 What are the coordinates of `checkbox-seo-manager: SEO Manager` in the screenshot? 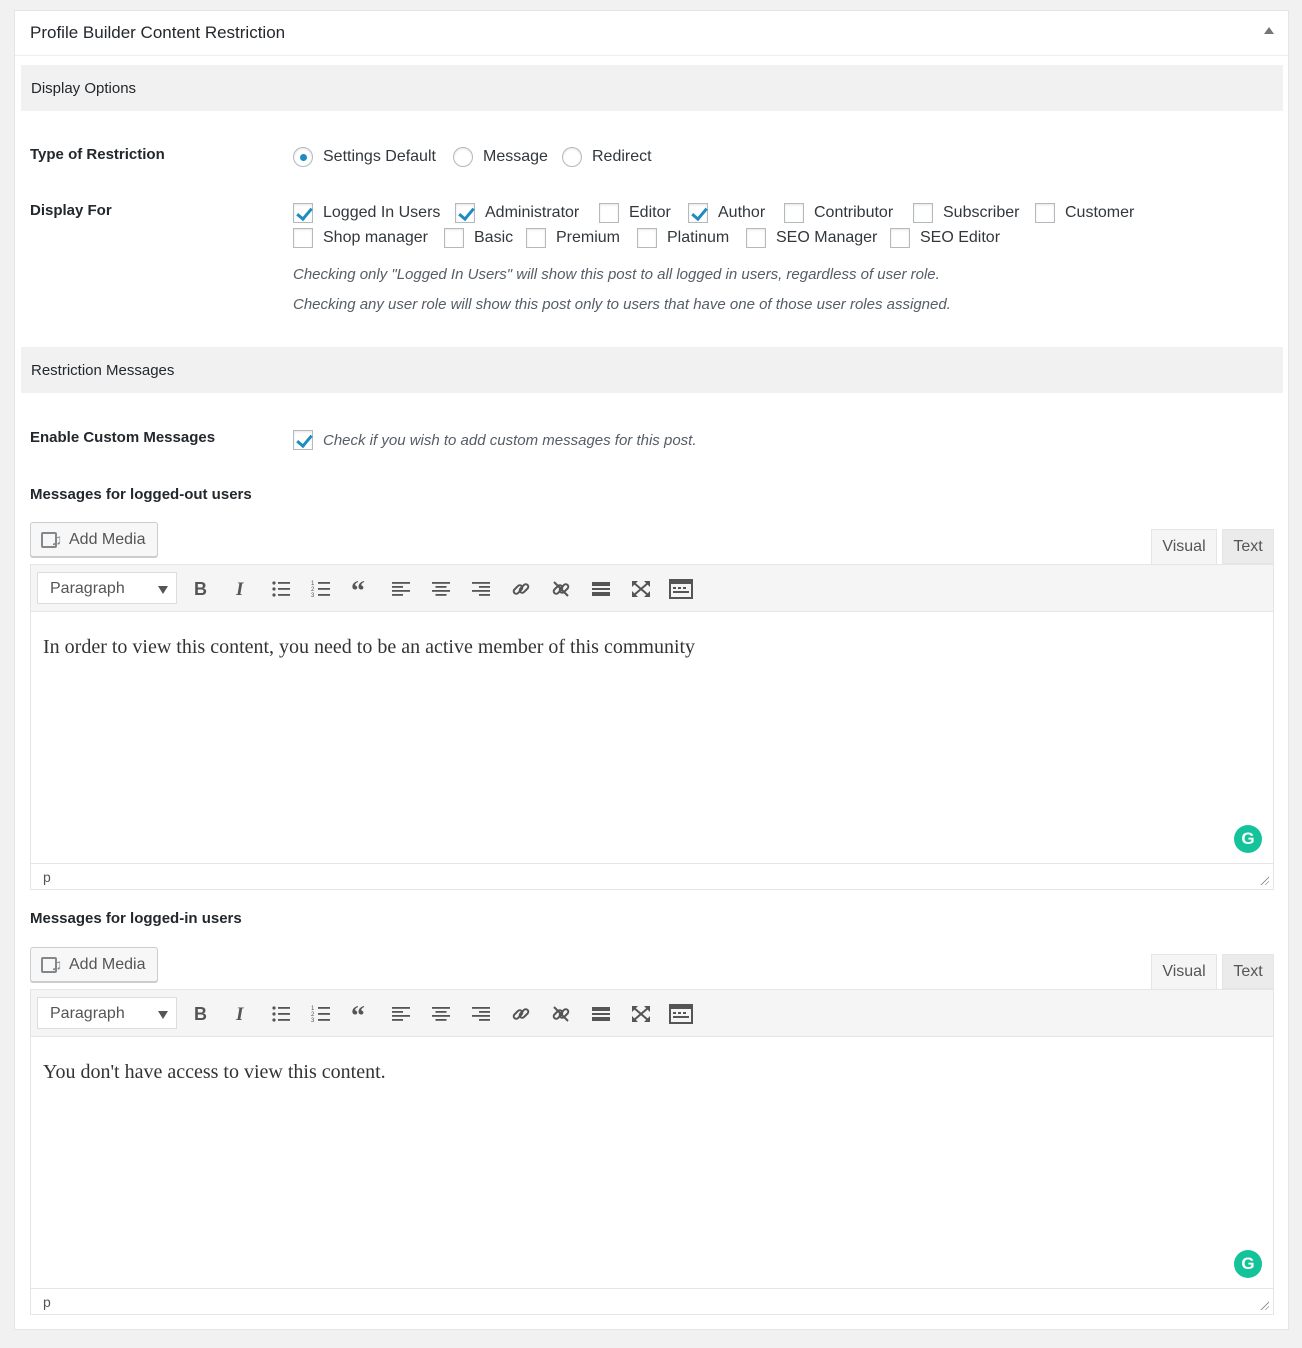 It's located at (811, 238).